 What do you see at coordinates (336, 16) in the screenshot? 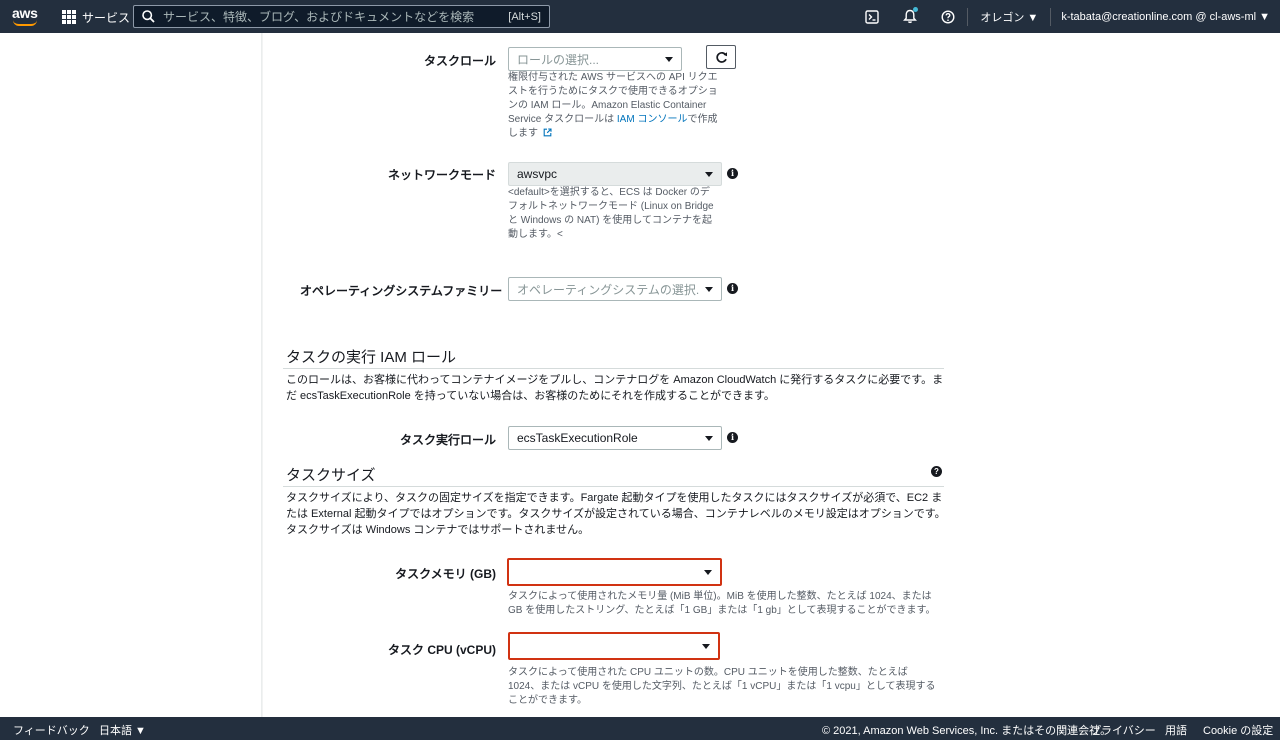
I see `search-input` at bounding box center [336, 16].